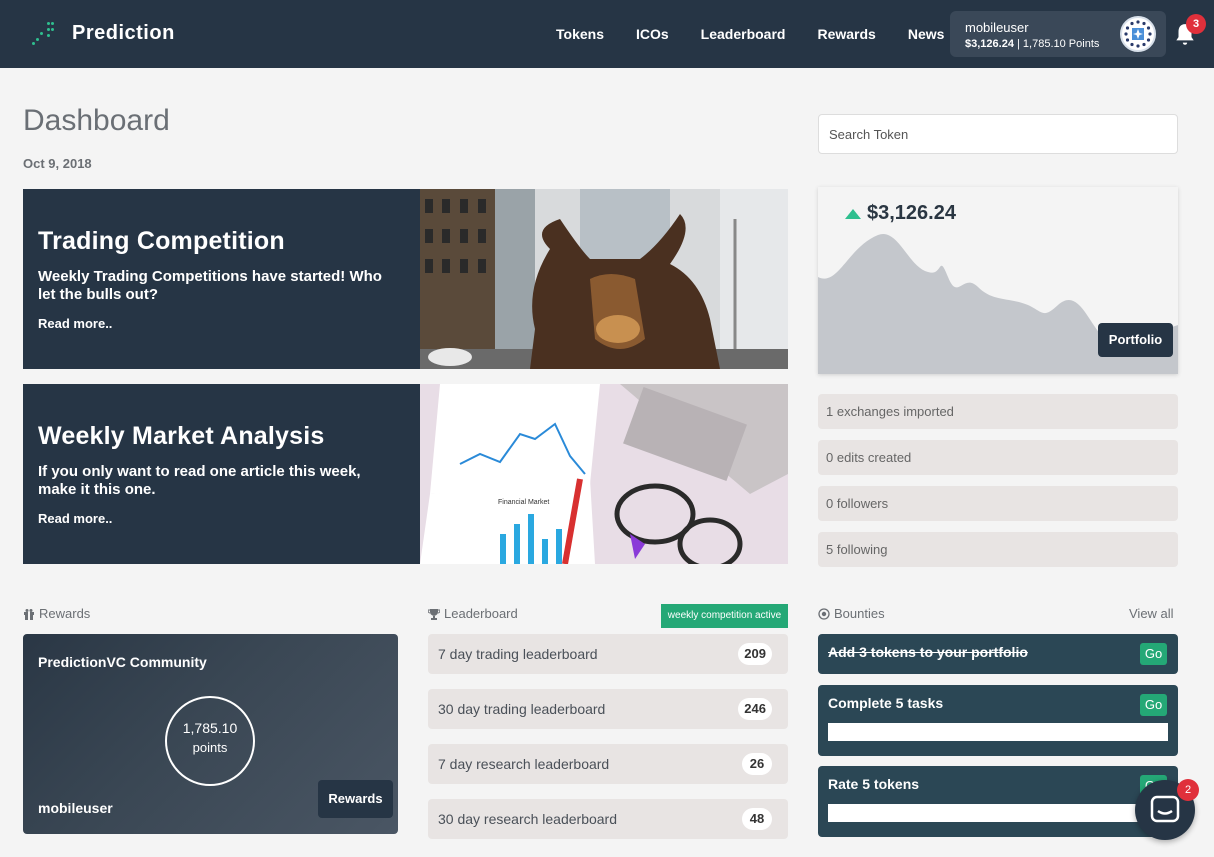 This screenshot has height=857, width=1214. I want to click on points-circle: 1,785.10 points, so click(210, 741).